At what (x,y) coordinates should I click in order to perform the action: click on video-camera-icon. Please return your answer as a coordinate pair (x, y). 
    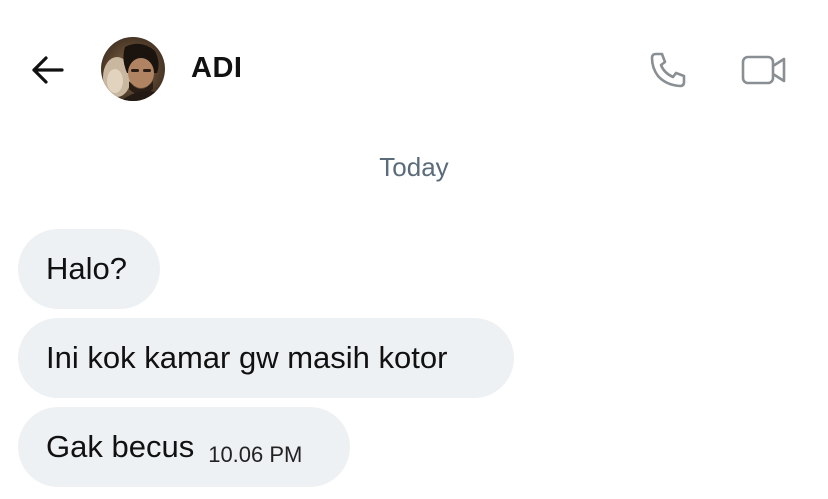
    Looking at the image, I should click on (763, 70).